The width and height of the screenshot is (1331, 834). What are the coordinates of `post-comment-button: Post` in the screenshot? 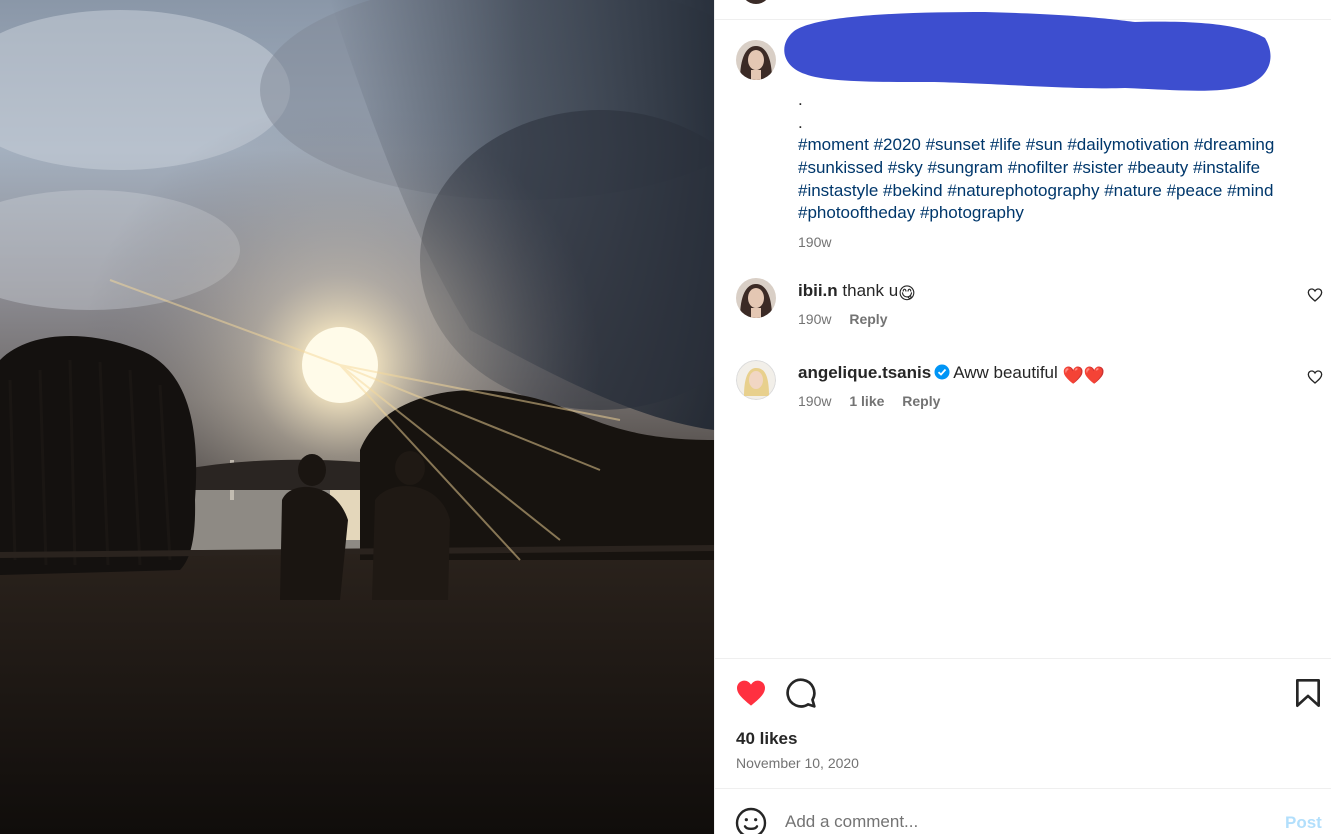 It's located at (1303, 823).